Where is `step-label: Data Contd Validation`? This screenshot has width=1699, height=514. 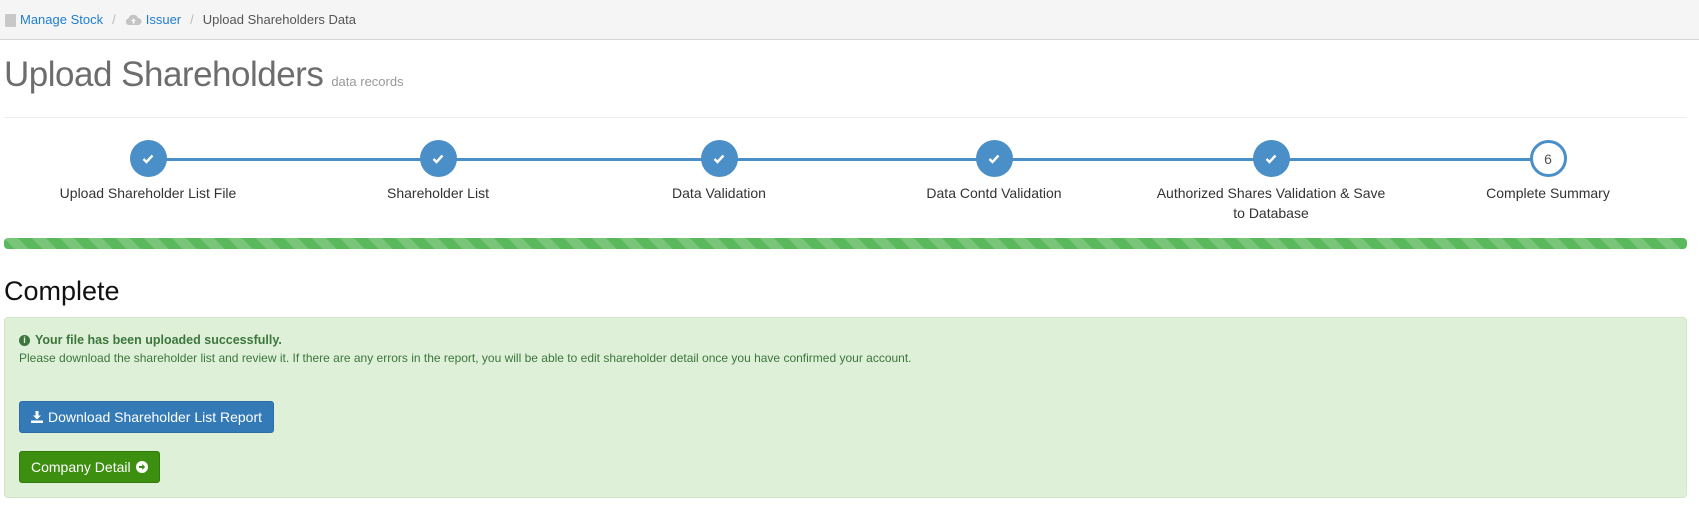 step-label: Data Contd Validation is located at coordinates (994, 193).